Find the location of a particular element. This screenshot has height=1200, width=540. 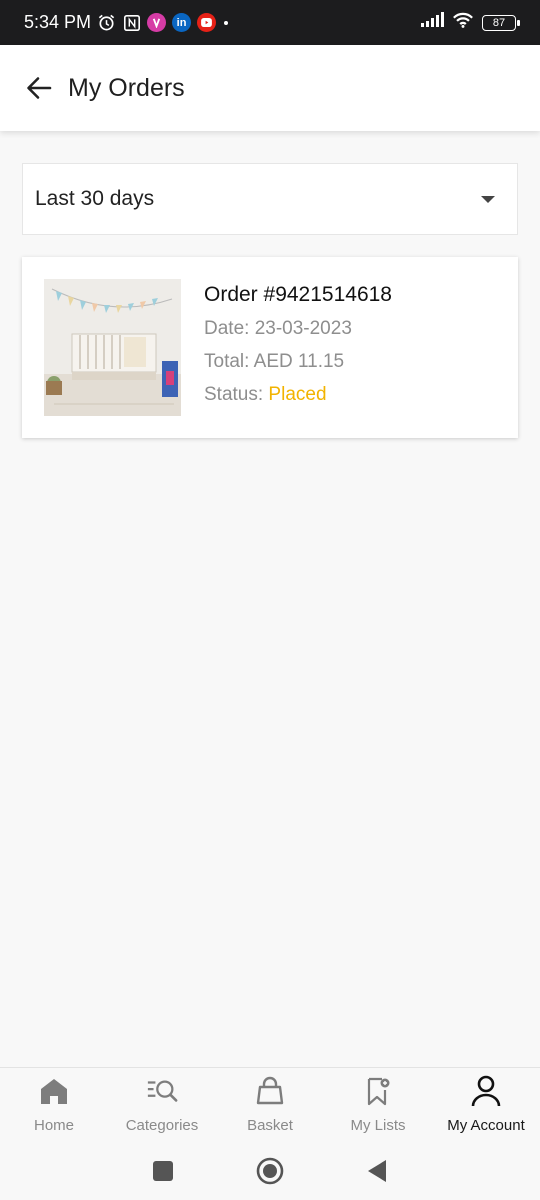

order-number: Order #9421514618 is located at coordinates (298, 294).